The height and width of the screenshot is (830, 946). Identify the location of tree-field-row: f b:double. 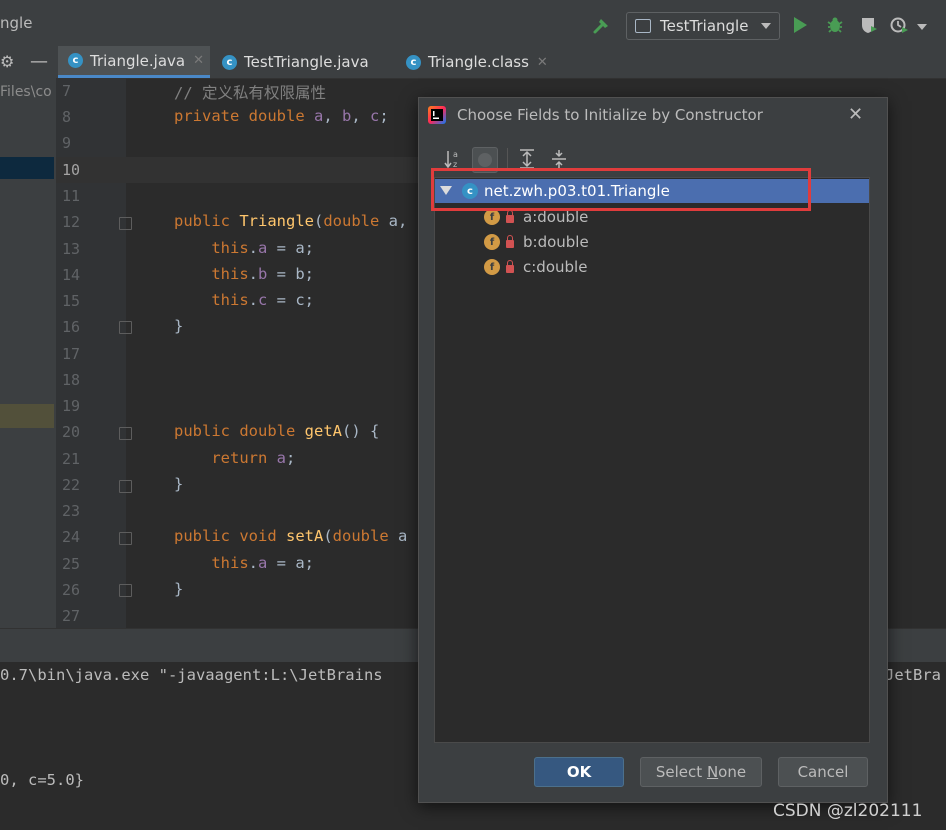
(536, 242).